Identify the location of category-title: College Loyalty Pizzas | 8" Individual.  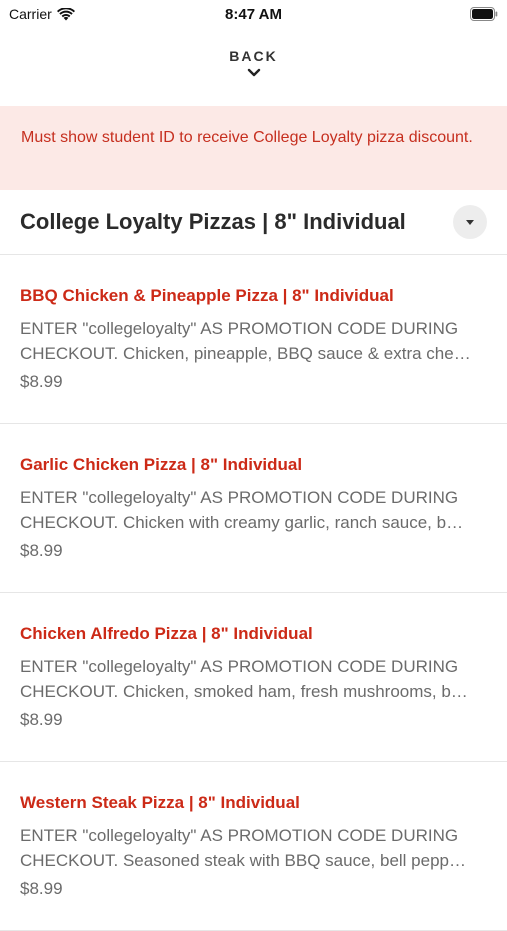
(213, 221).